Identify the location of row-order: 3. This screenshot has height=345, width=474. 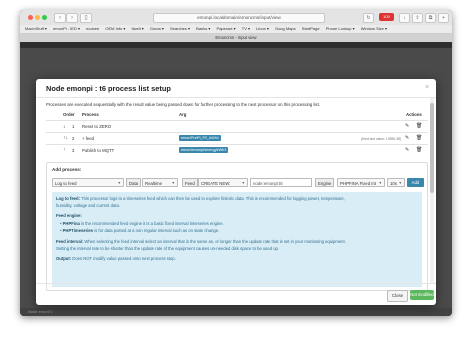
(73, 150).